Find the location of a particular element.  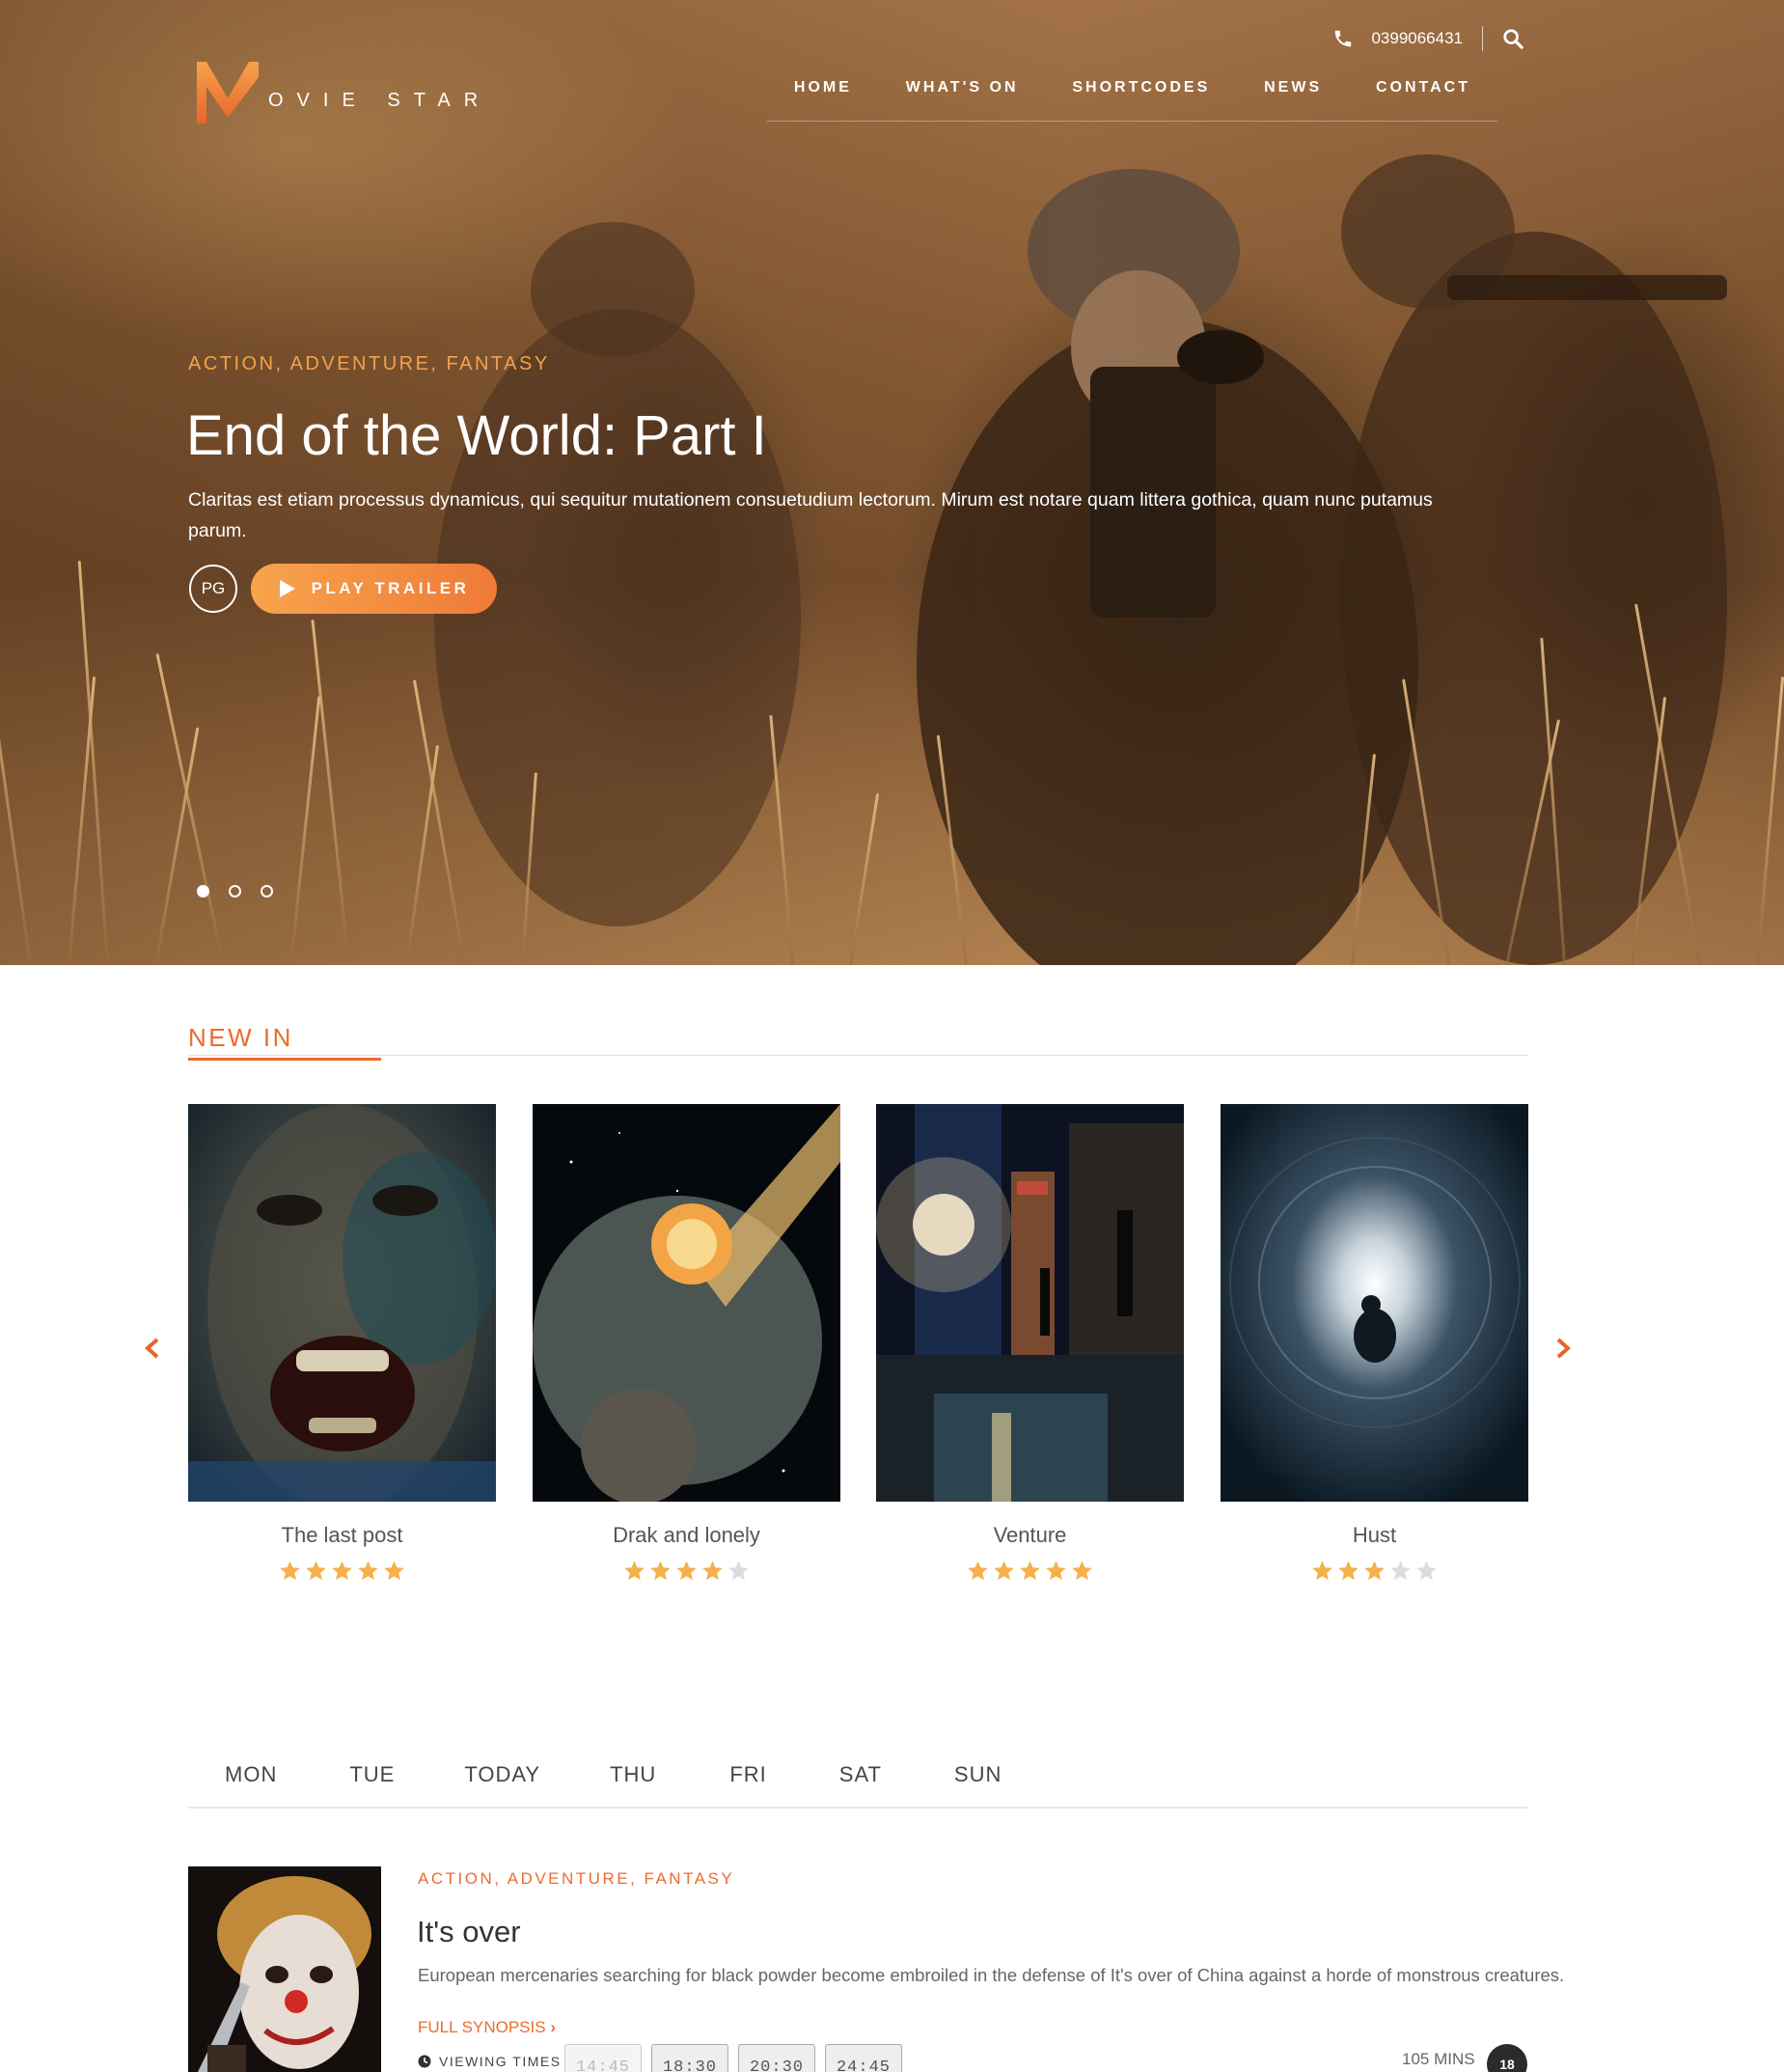

carousel-next-icon is located at coordinates (1563, 1348).